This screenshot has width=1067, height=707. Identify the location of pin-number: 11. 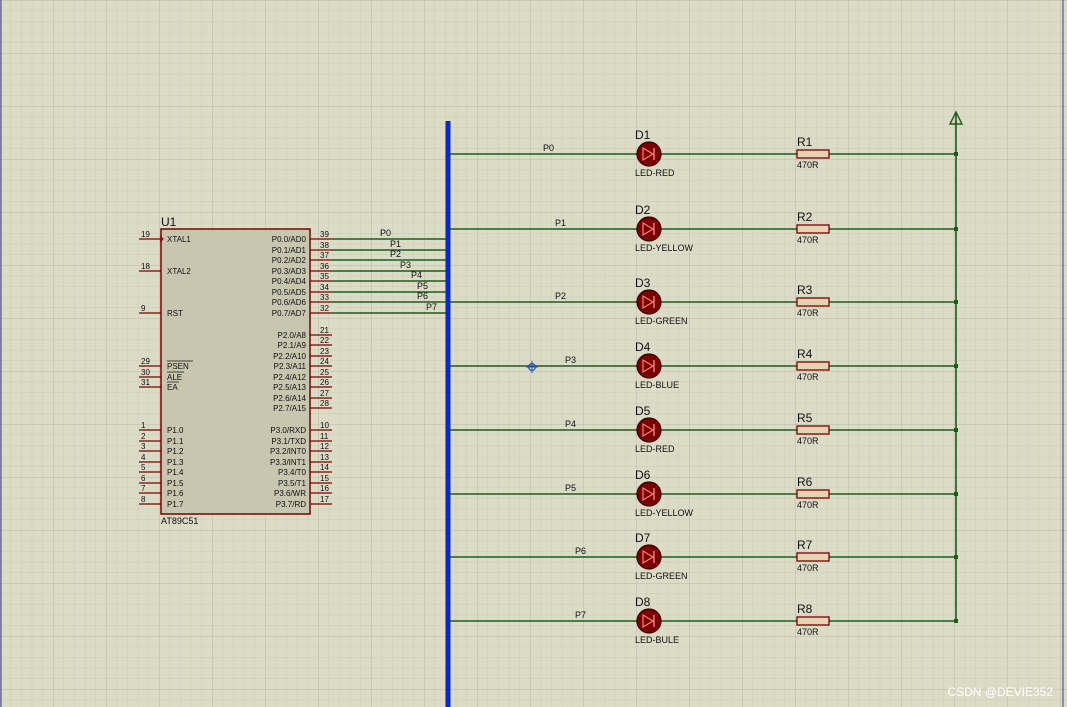
(324, 436).